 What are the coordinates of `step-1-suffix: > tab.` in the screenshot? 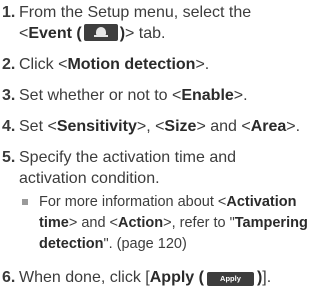 It's located at (145, 33).